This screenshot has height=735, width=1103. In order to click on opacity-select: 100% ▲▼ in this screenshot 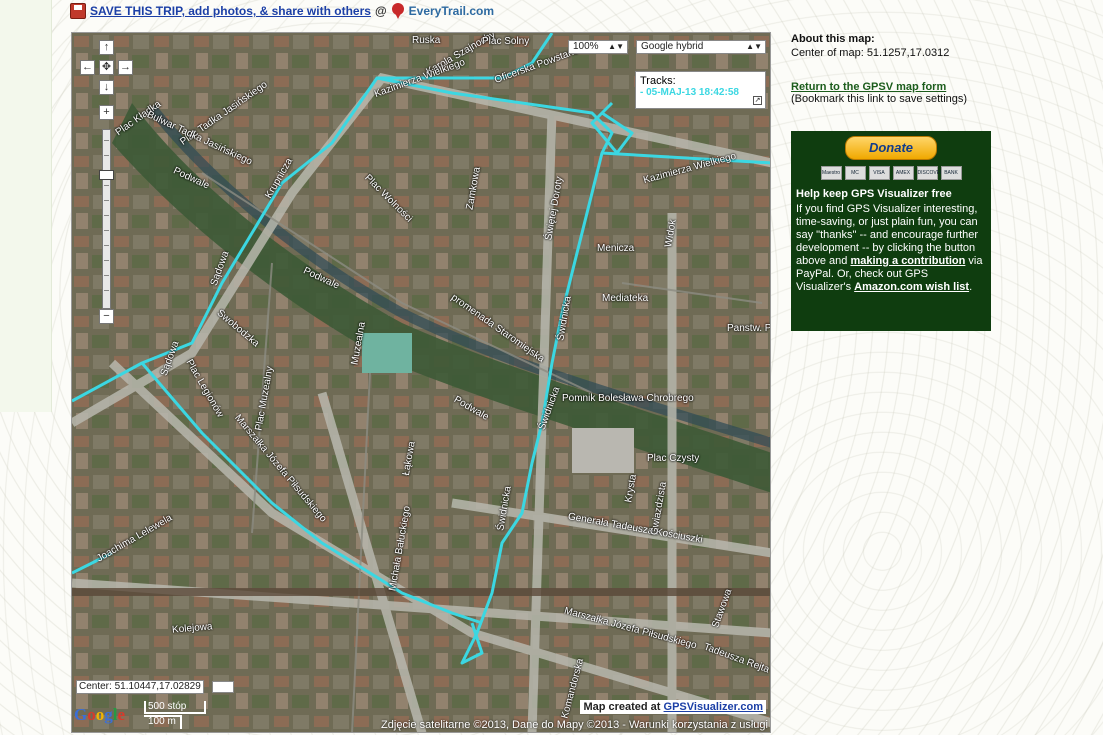, I will do `click(598, 47)`.